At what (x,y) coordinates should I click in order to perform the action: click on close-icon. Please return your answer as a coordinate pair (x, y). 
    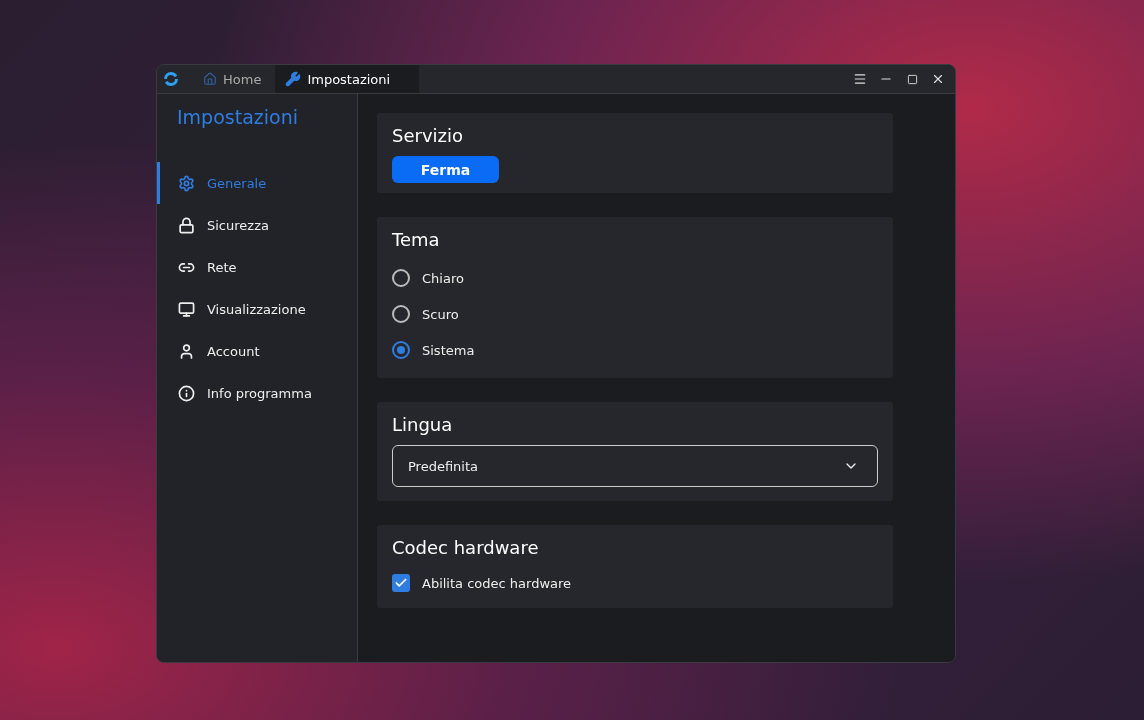
    Looking at the image, I should click on (938, 79).